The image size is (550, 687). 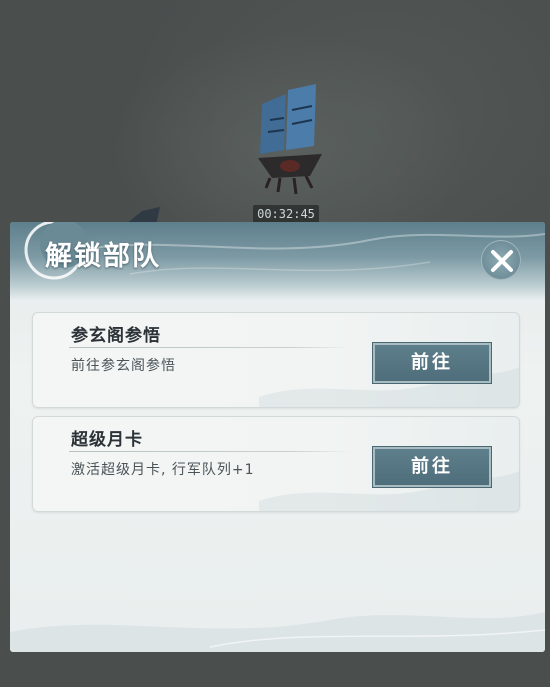 I want to click on close-button, so click(x=501, y=260).